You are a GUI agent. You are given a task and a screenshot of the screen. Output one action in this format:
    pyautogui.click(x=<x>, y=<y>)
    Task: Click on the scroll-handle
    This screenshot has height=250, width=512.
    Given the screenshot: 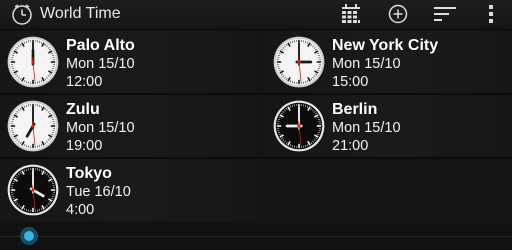 What is the action you would take?
    pyautogui.click(x=29, y=236)
    